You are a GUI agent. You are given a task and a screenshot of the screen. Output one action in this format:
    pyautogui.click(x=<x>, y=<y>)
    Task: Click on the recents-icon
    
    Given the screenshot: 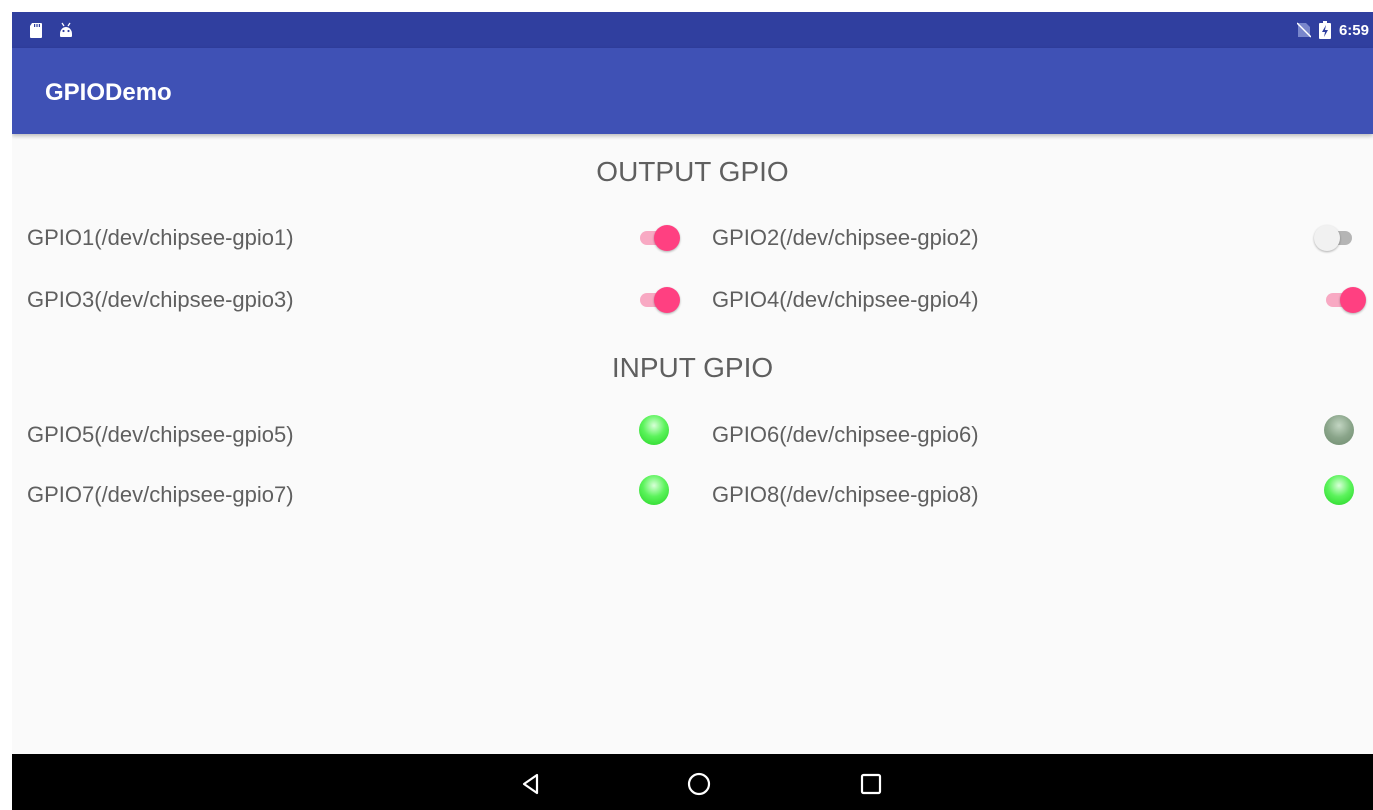 What is the action you would take?
    pyautogui.click(x=871, y=784)
    